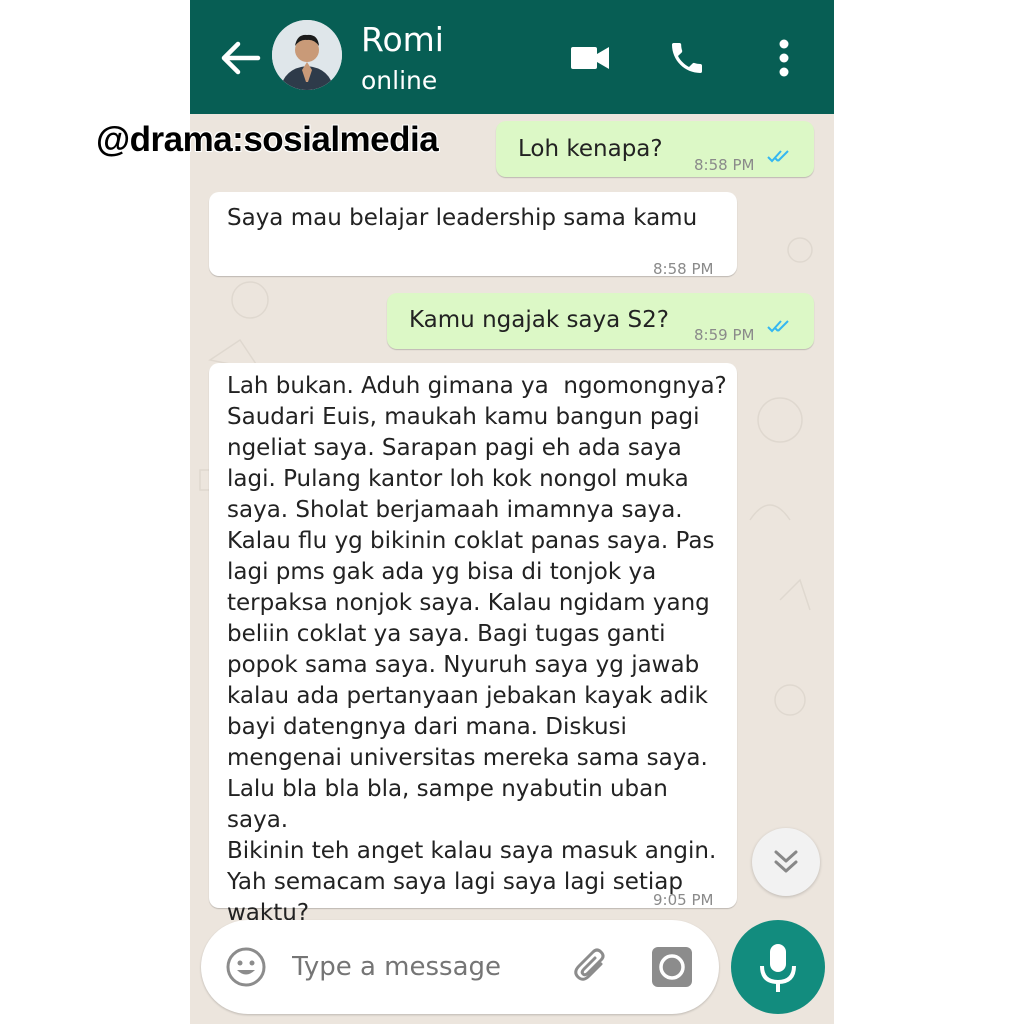  I want to click on message-outgoing: Loh kenapa? 8:58 PM, so click(655, 149).